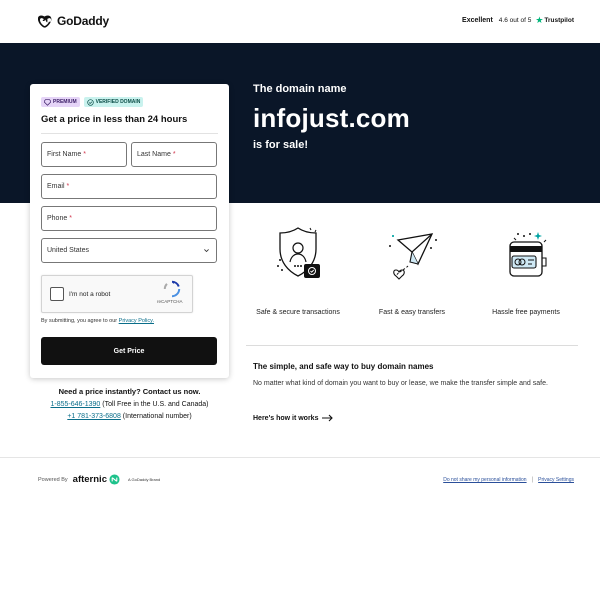 The height and width of the screenshot is (600, 600). I want to click on star-icon: ★, so click(539, 20).